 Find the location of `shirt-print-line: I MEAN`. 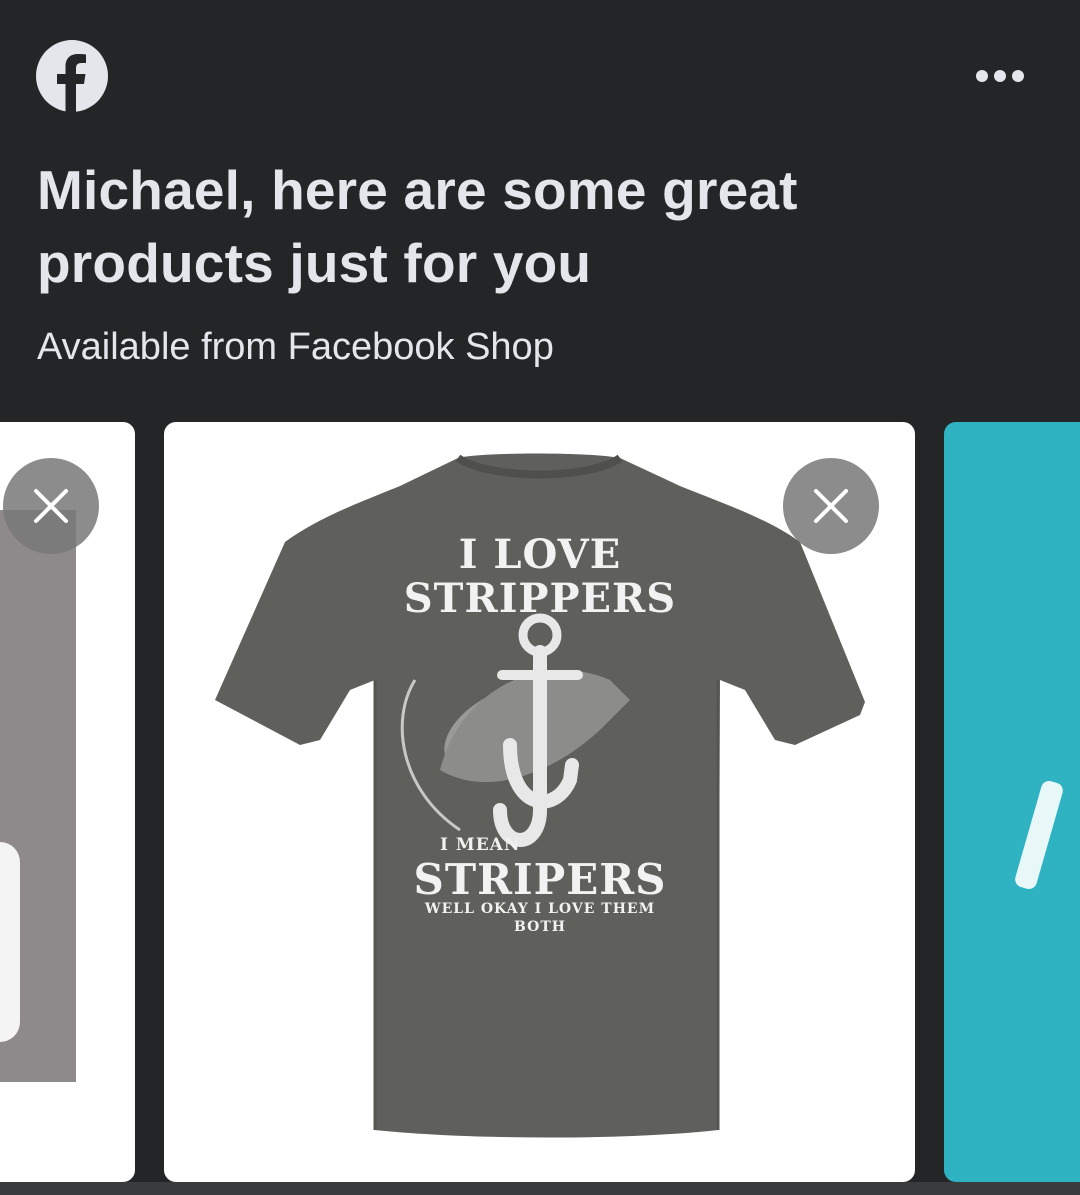

shirt-print-line: I MEAN is located at coordinates (480, 845).